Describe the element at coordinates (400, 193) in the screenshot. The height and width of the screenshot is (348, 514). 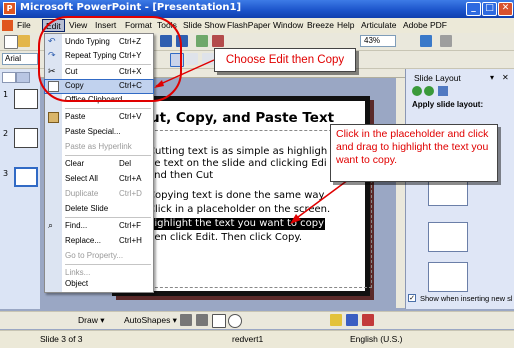
I see `vertical-scrollbar` at that location.